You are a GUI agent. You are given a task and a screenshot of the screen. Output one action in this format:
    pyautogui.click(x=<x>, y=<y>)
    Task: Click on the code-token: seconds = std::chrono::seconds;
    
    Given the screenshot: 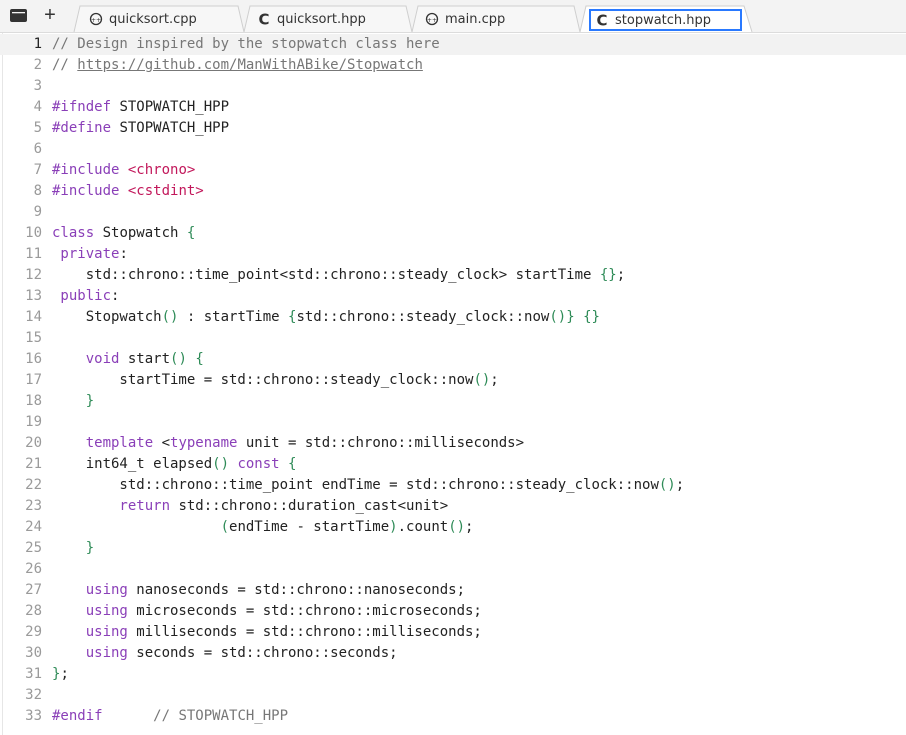 What is the action you would take?
    pyautogui.click(x=262, y=653)
    